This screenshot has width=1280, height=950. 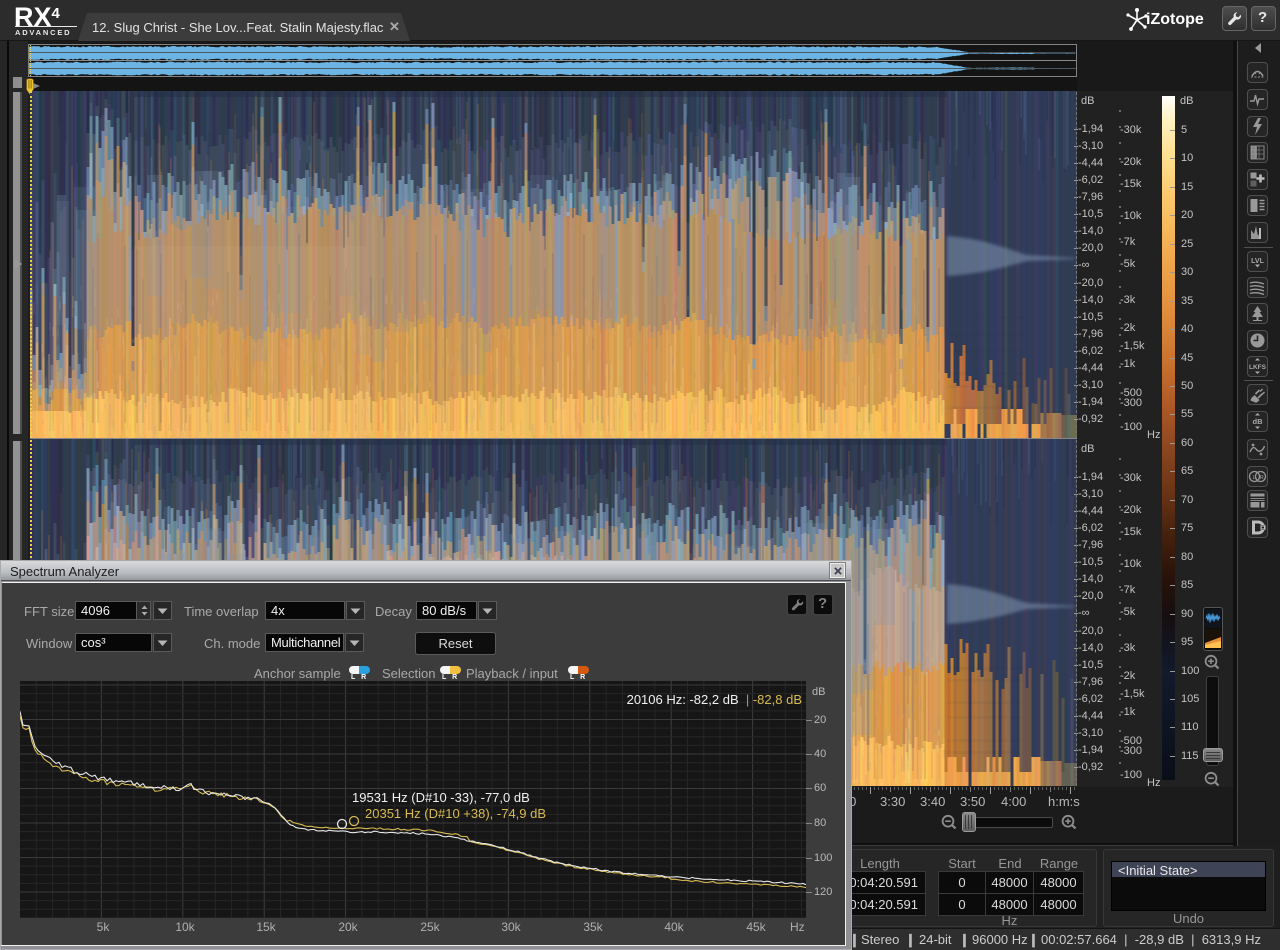 I want to click on svg-text: dB, so click(x=1258, y=421).